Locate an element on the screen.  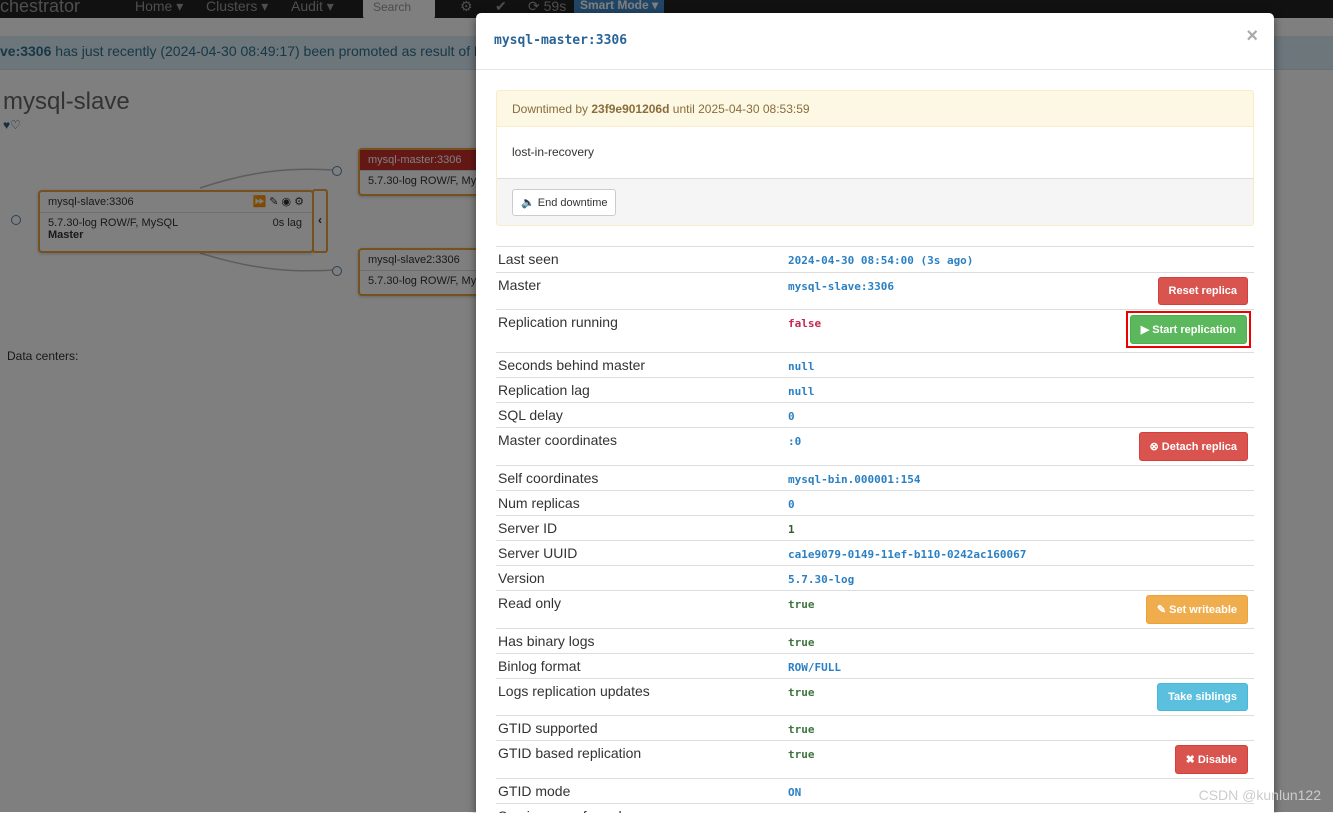
info-value-cell: 1 is located at coordinates (1019, 528).